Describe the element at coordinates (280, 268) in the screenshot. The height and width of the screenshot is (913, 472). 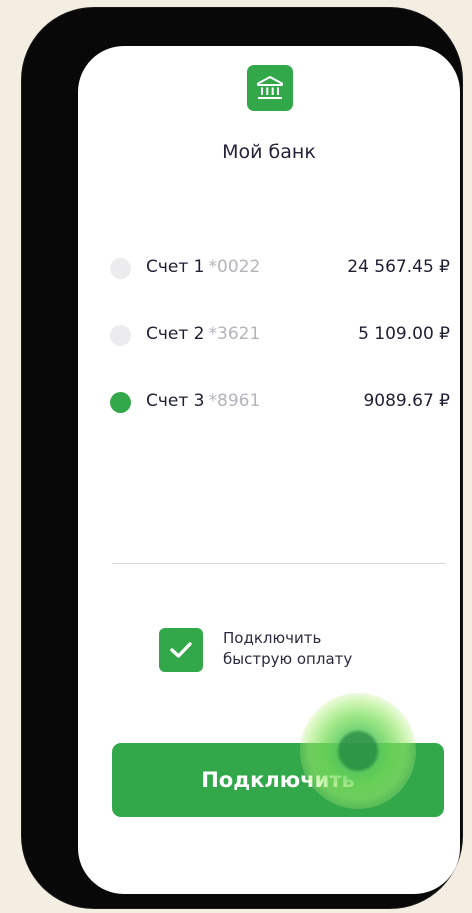
I see `account-row-1: Счет 1 *0022 24 567.45 ₽` at that location.